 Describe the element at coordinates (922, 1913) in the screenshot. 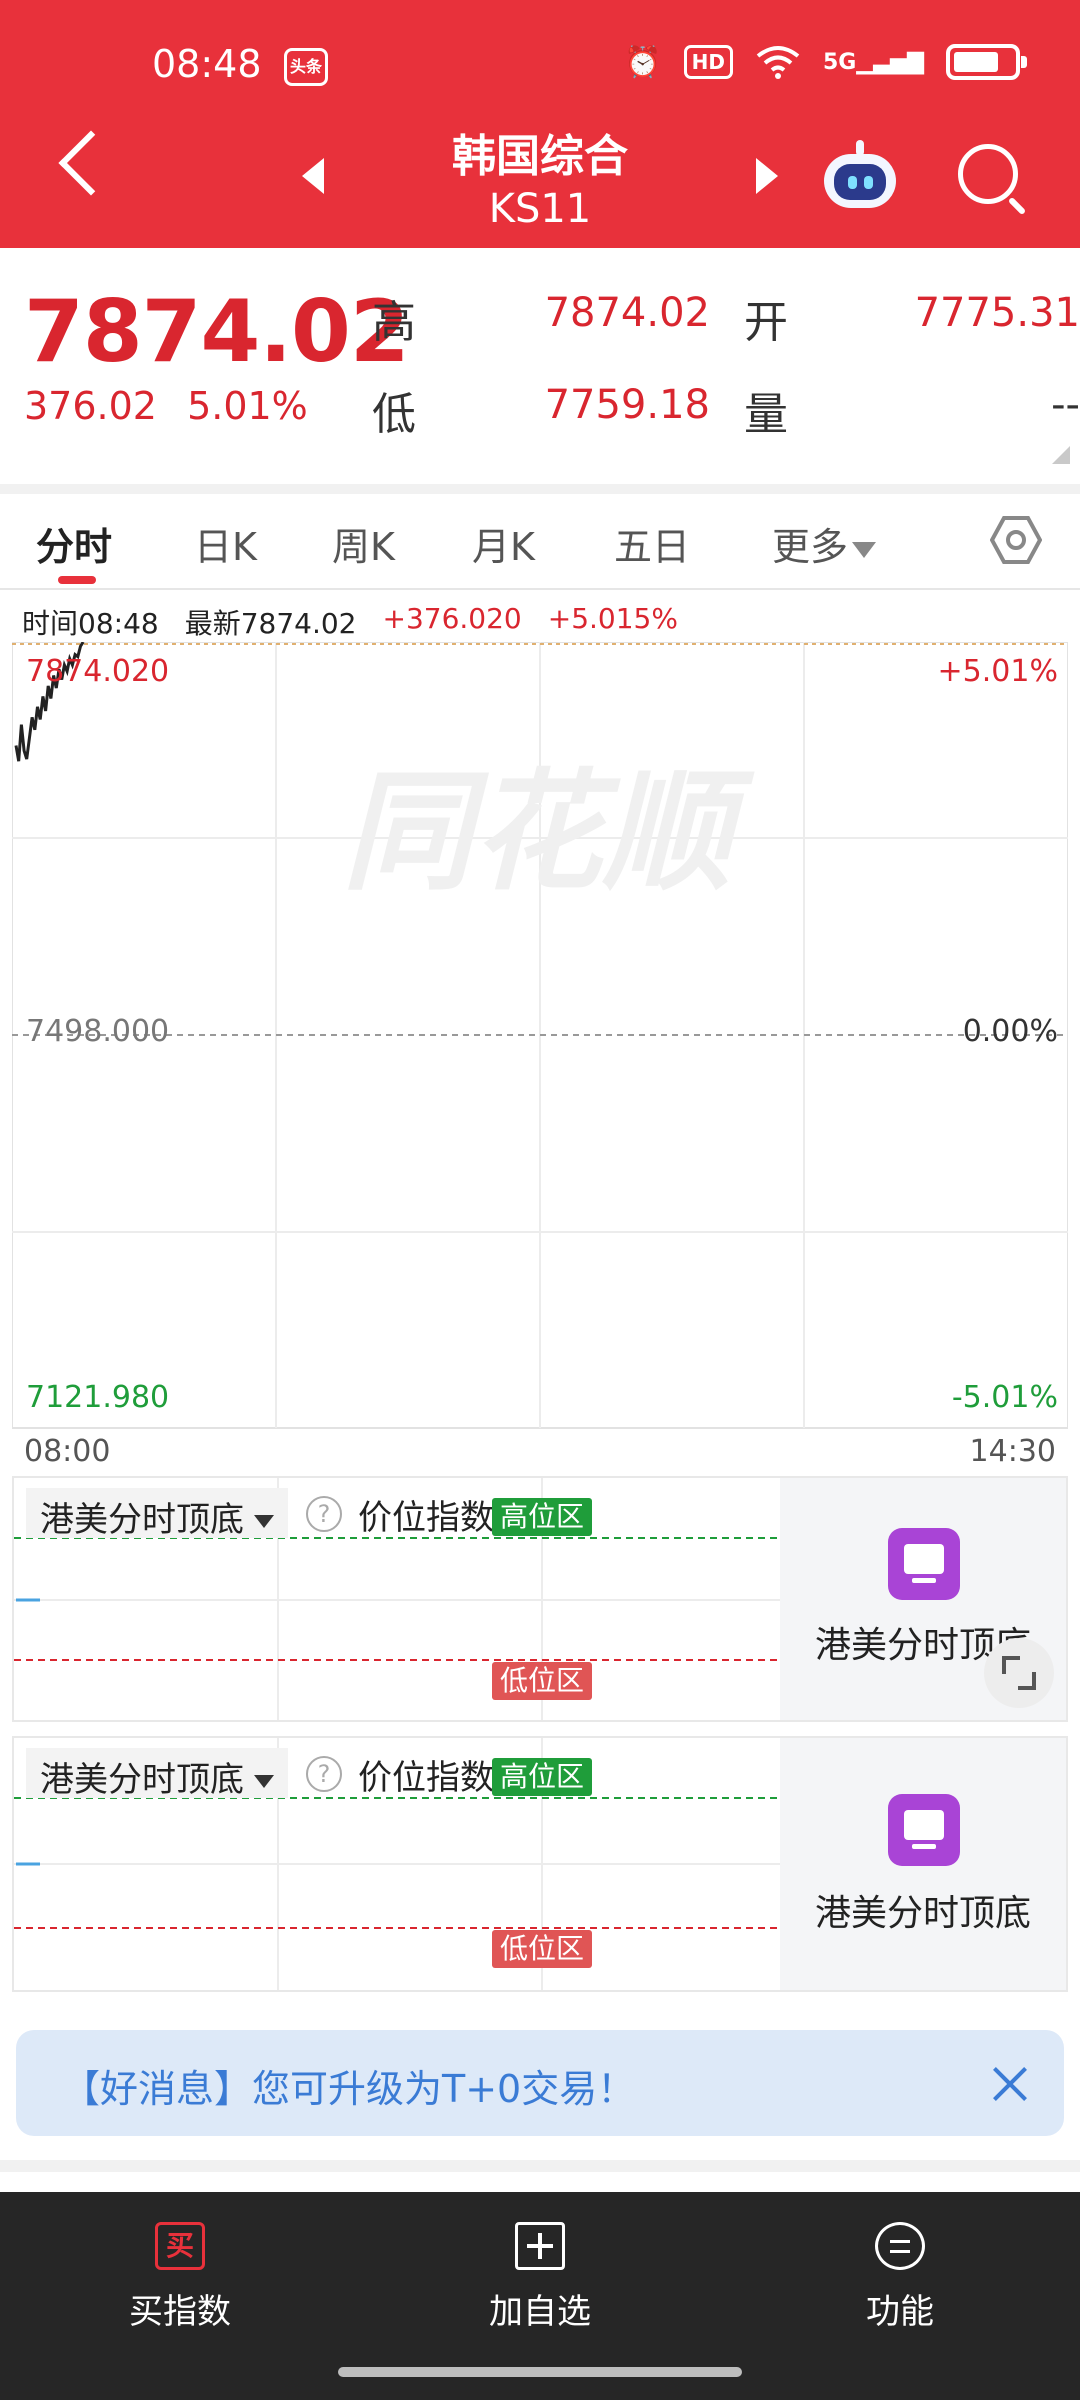

I see `indicator-promo-label: 港美分时顶底` at that location.